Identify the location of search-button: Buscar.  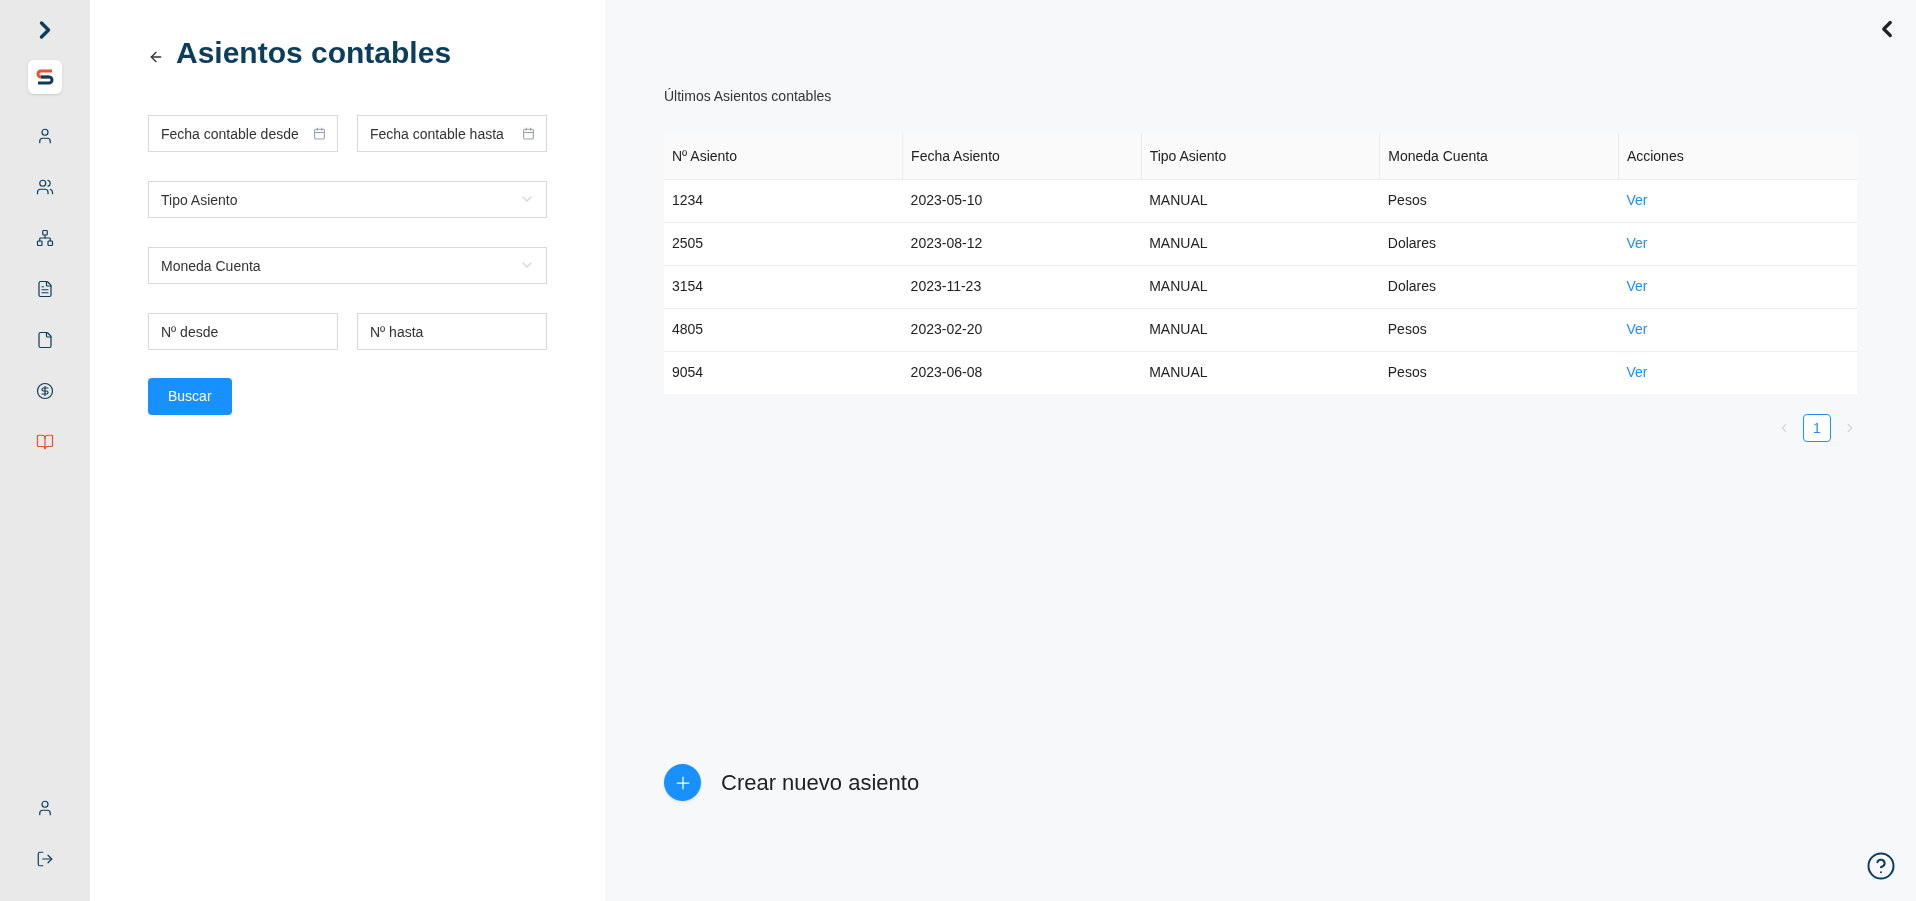
(190, 396).